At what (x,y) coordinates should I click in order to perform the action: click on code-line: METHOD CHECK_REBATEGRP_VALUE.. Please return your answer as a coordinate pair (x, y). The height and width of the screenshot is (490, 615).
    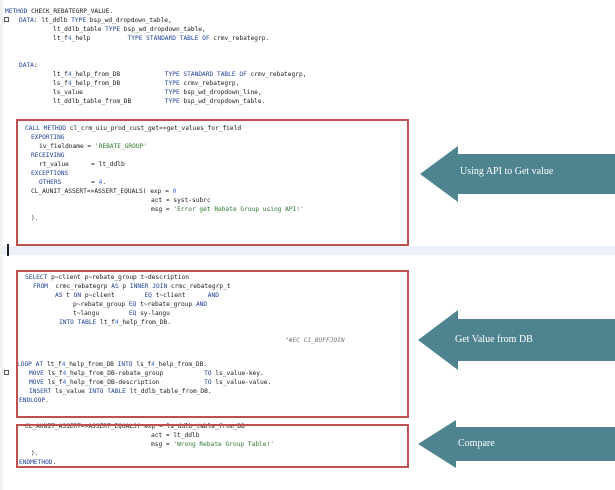
    Looking at the image, I should click on (59, 11).